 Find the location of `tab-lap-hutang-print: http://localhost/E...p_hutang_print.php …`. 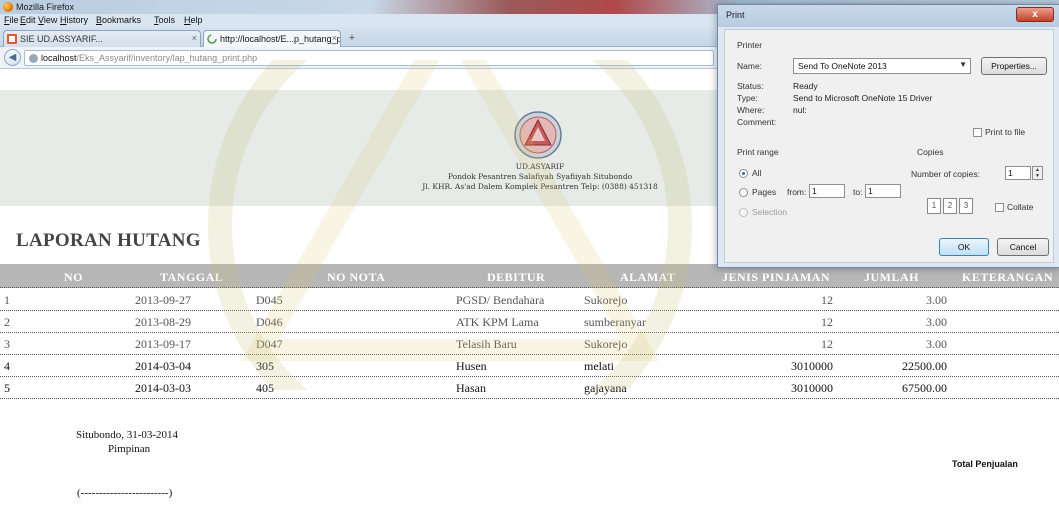

tab-lap-hutang-print: http://localhost/E...p_hutang_print.php … is located at coordinates (272, 38).